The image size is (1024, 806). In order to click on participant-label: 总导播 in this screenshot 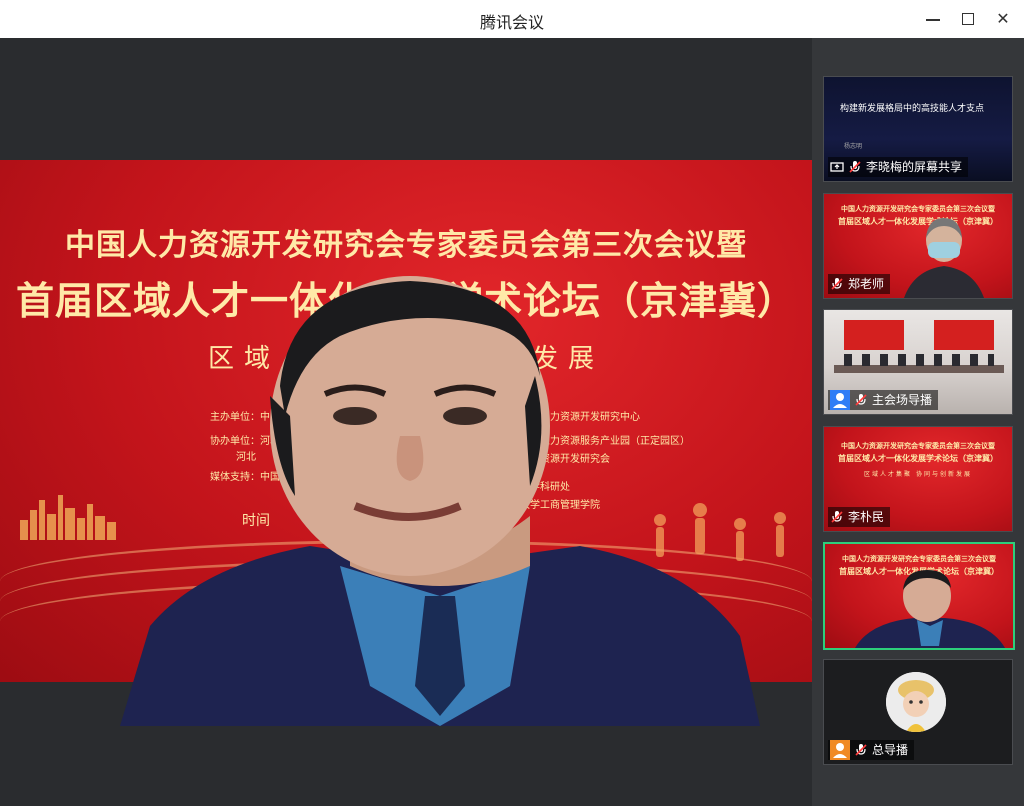, I will do `click(871, 750)`.